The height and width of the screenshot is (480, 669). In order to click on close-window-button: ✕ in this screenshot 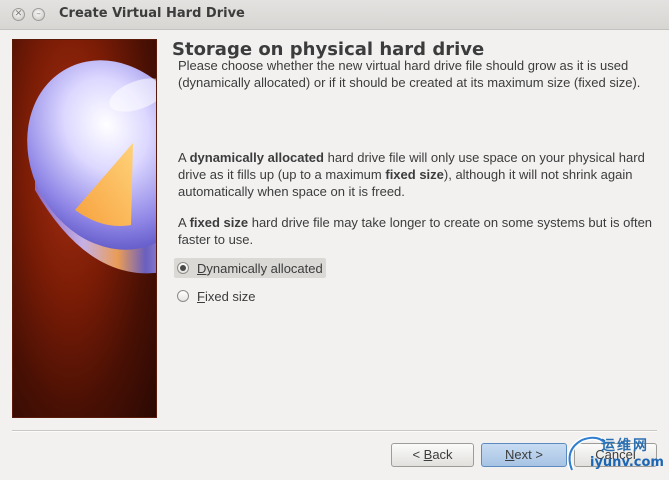, I will do `click(18, 14)`.